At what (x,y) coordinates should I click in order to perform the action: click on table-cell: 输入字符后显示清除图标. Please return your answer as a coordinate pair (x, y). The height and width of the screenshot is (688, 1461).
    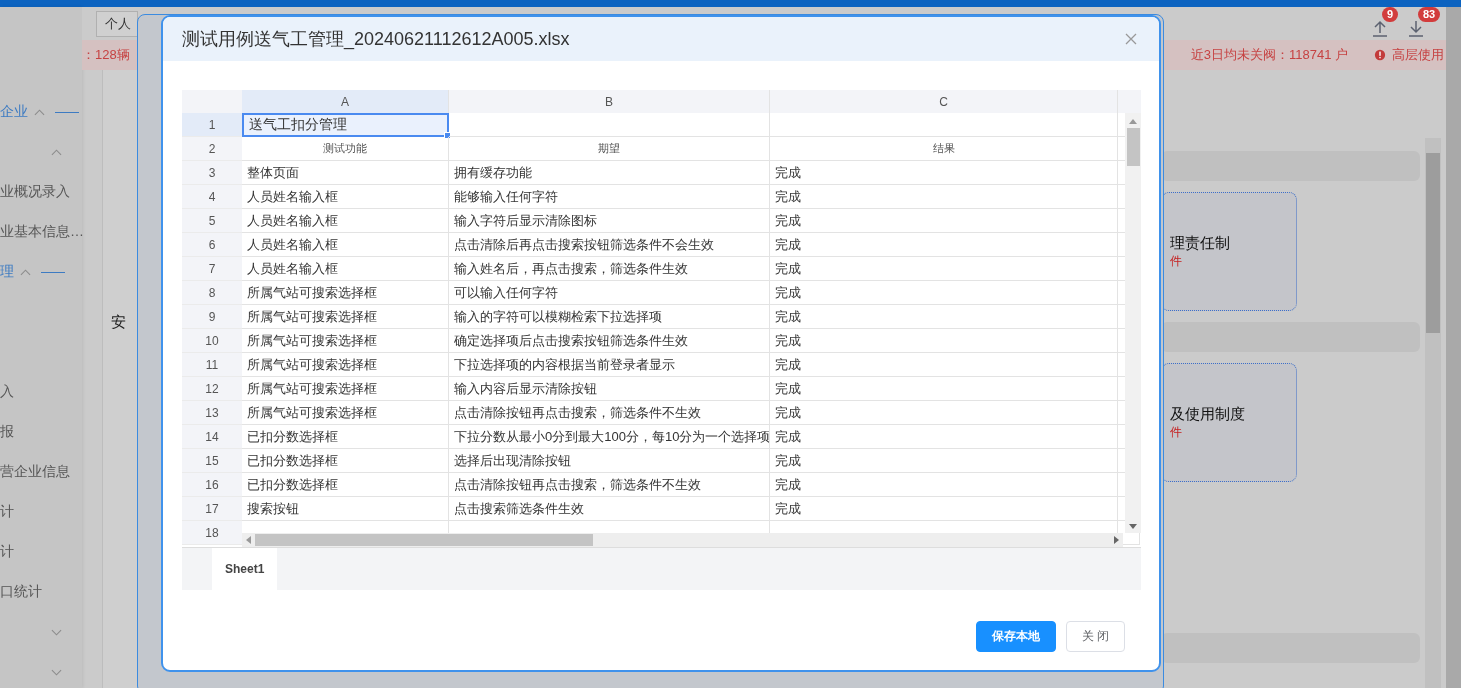
    Looking at the image, I should click on (609, 221).